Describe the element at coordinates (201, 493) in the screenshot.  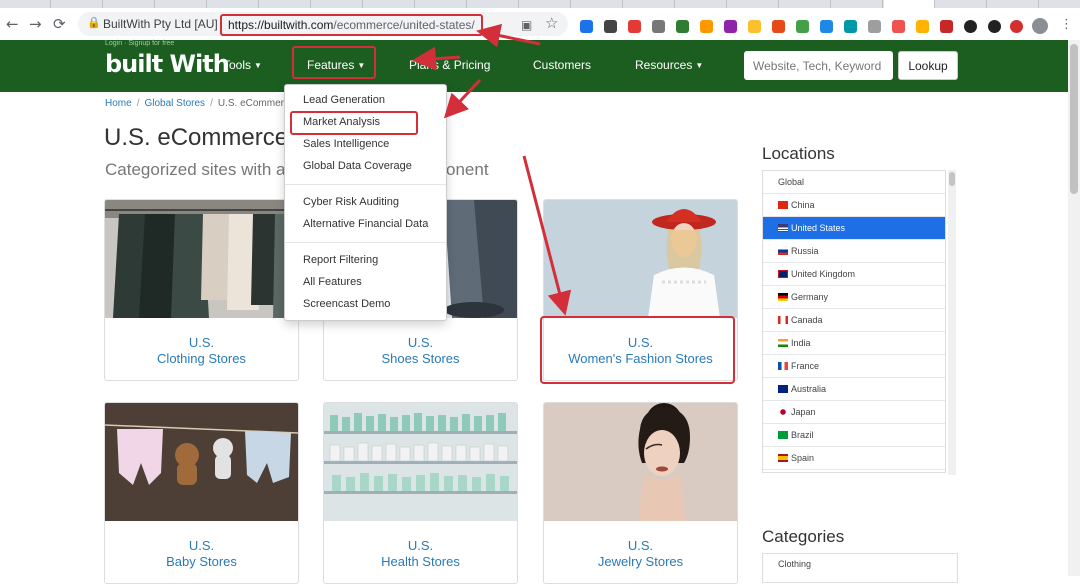
I see `store-card-baby: U.S. Baby Stores` at that location.